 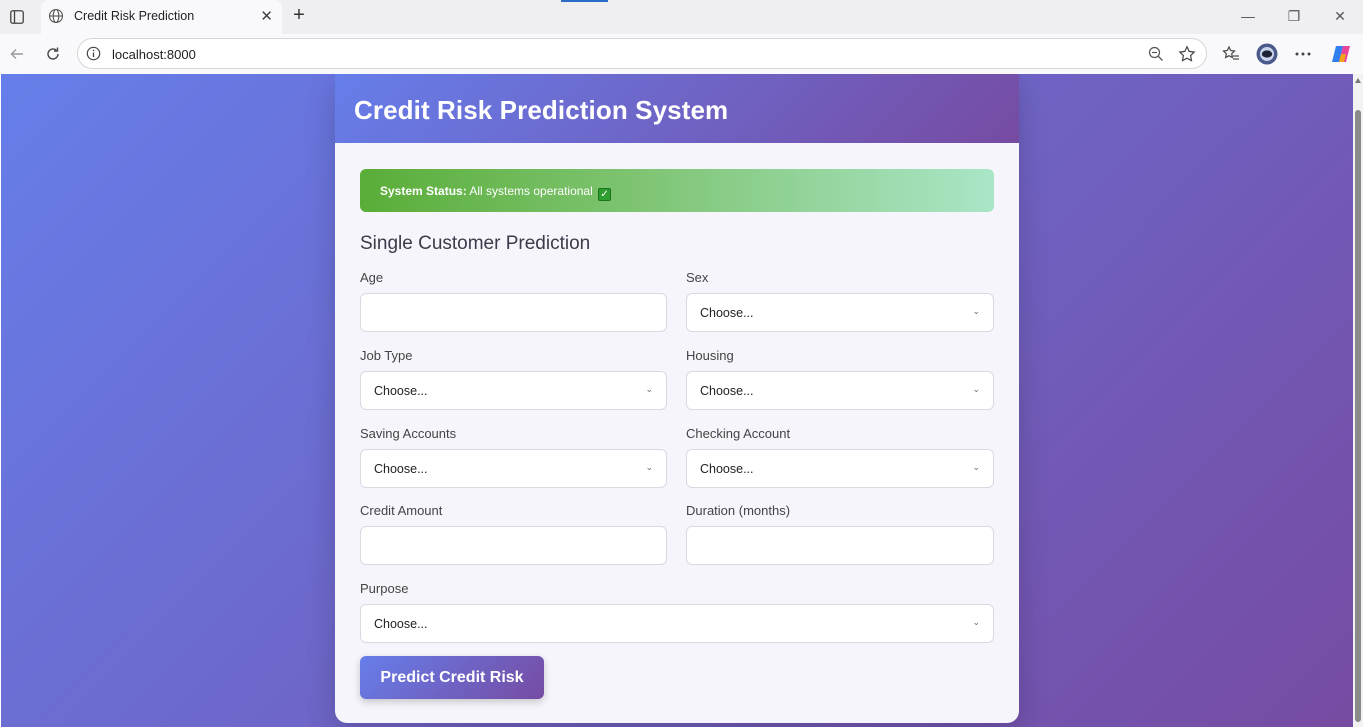 I want to click on page-scrollbar, so click(x=1358, y=400).